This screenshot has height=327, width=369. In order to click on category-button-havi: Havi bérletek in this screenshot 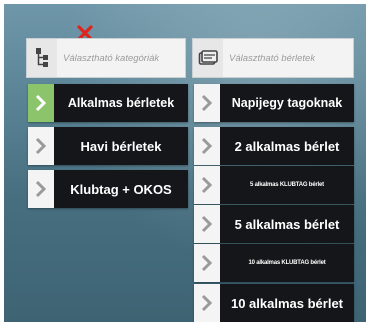, I will do `click(108, 146)`.